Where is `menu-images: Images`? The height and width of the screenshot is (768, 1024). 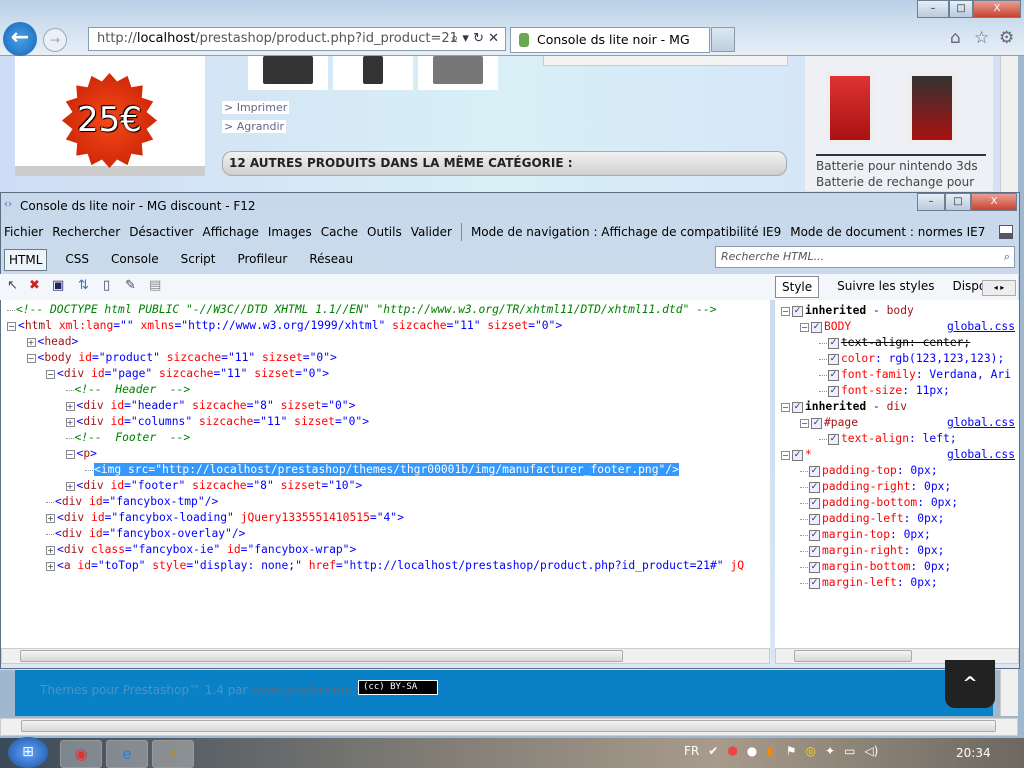
menu-images: Images is located at coordinates (290, 232).